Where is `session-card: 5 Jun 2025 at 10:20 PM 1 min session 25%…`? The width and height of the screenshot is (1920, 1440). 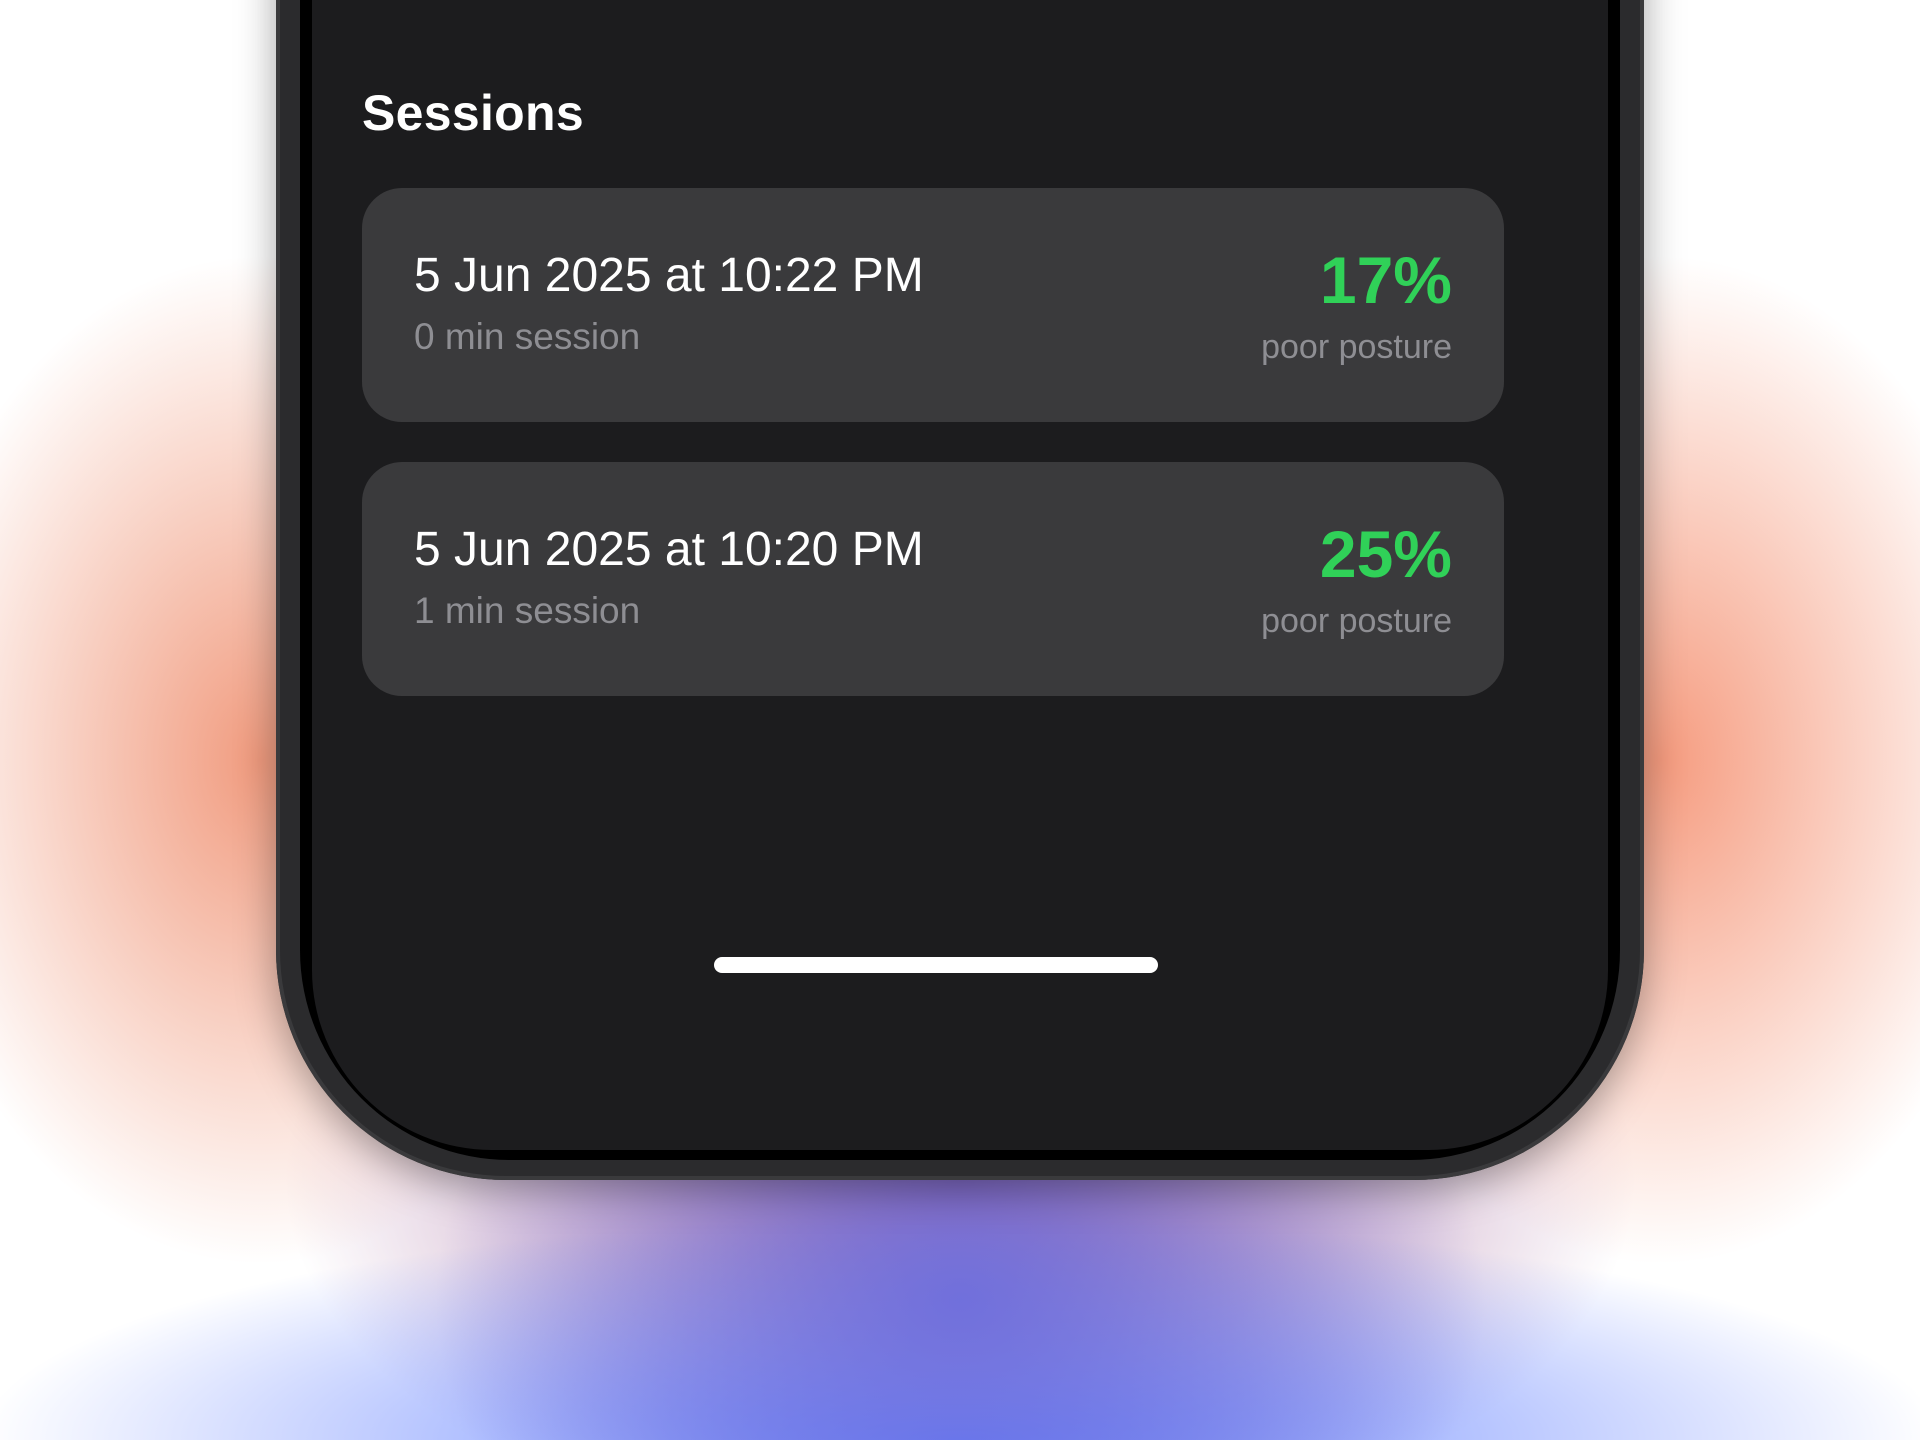
session-card: 5 Jun 2025 at 10:20 PM 1 min session 25%… is located at coordinates (933, 579).